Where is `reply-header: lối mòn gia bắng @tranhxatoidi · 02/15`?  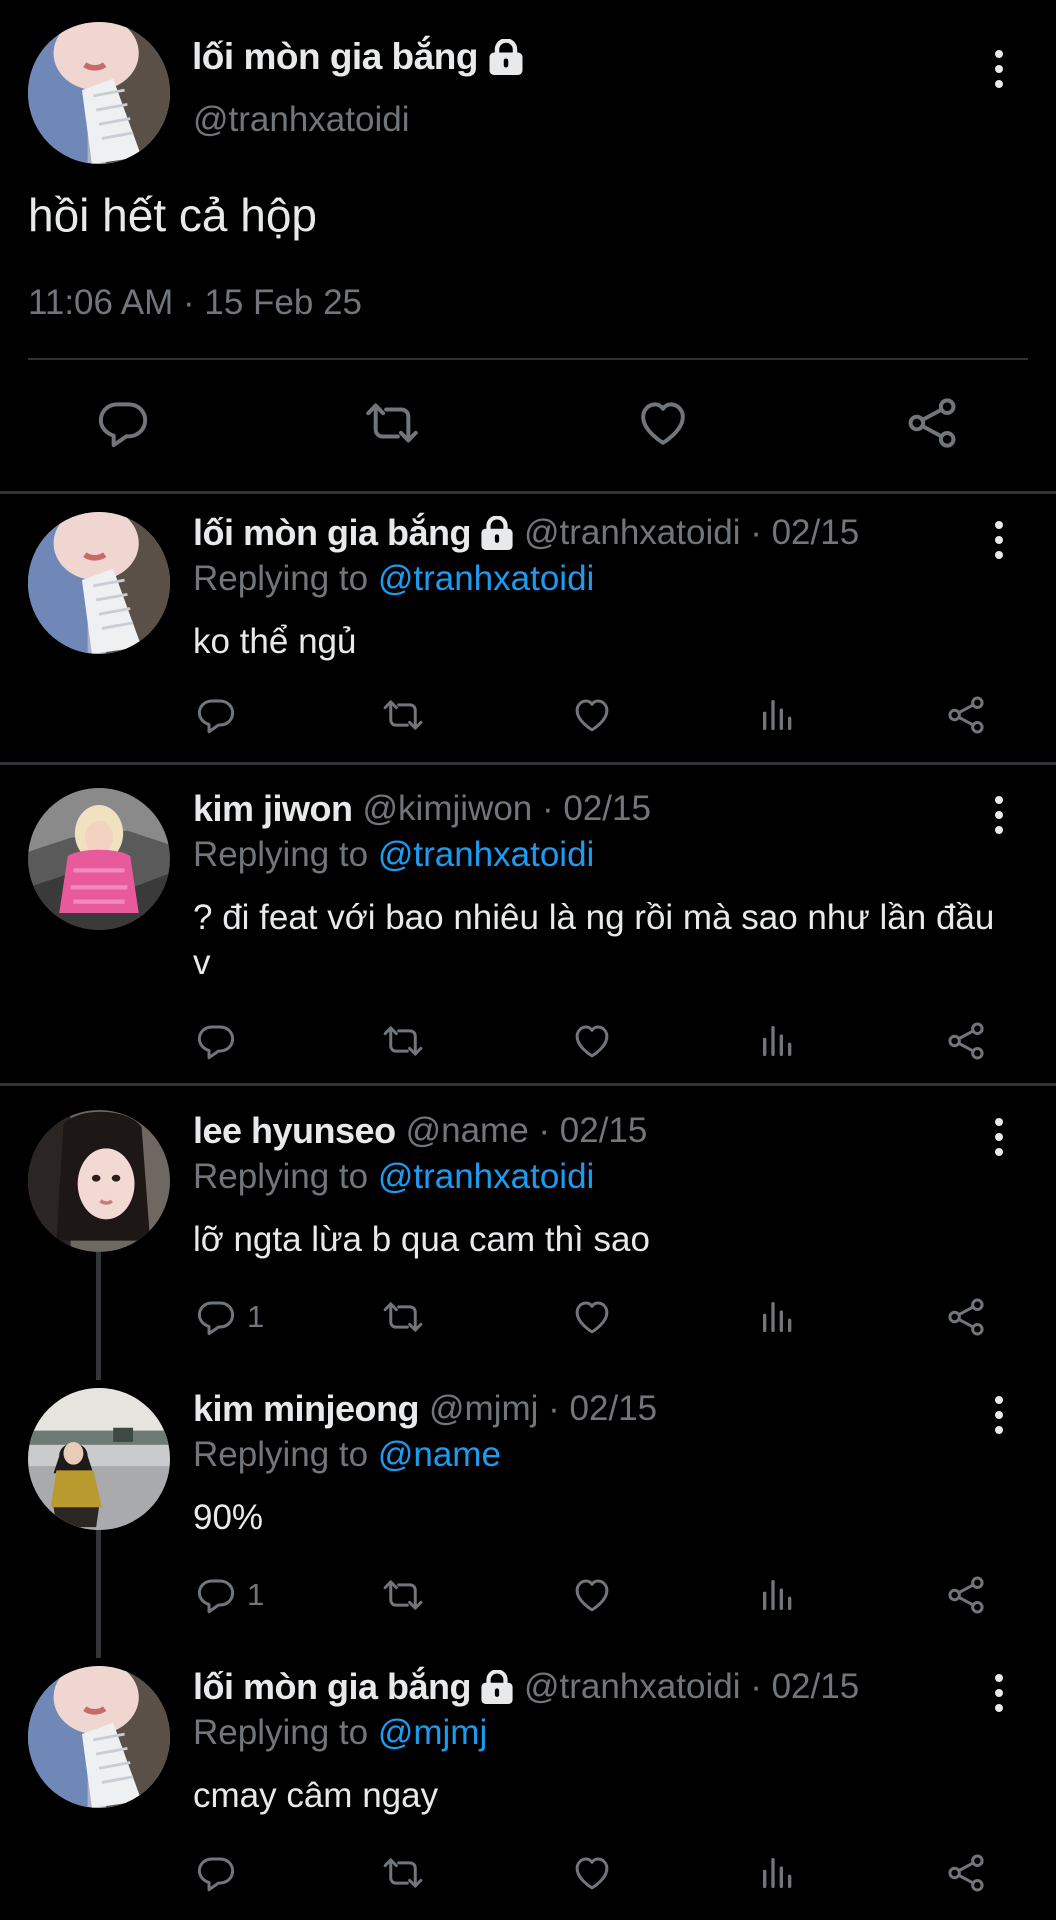
reply-header: lối mòn gia bắng @tranhxatoidi · 02/15 is located at coordinates (526, 1687).